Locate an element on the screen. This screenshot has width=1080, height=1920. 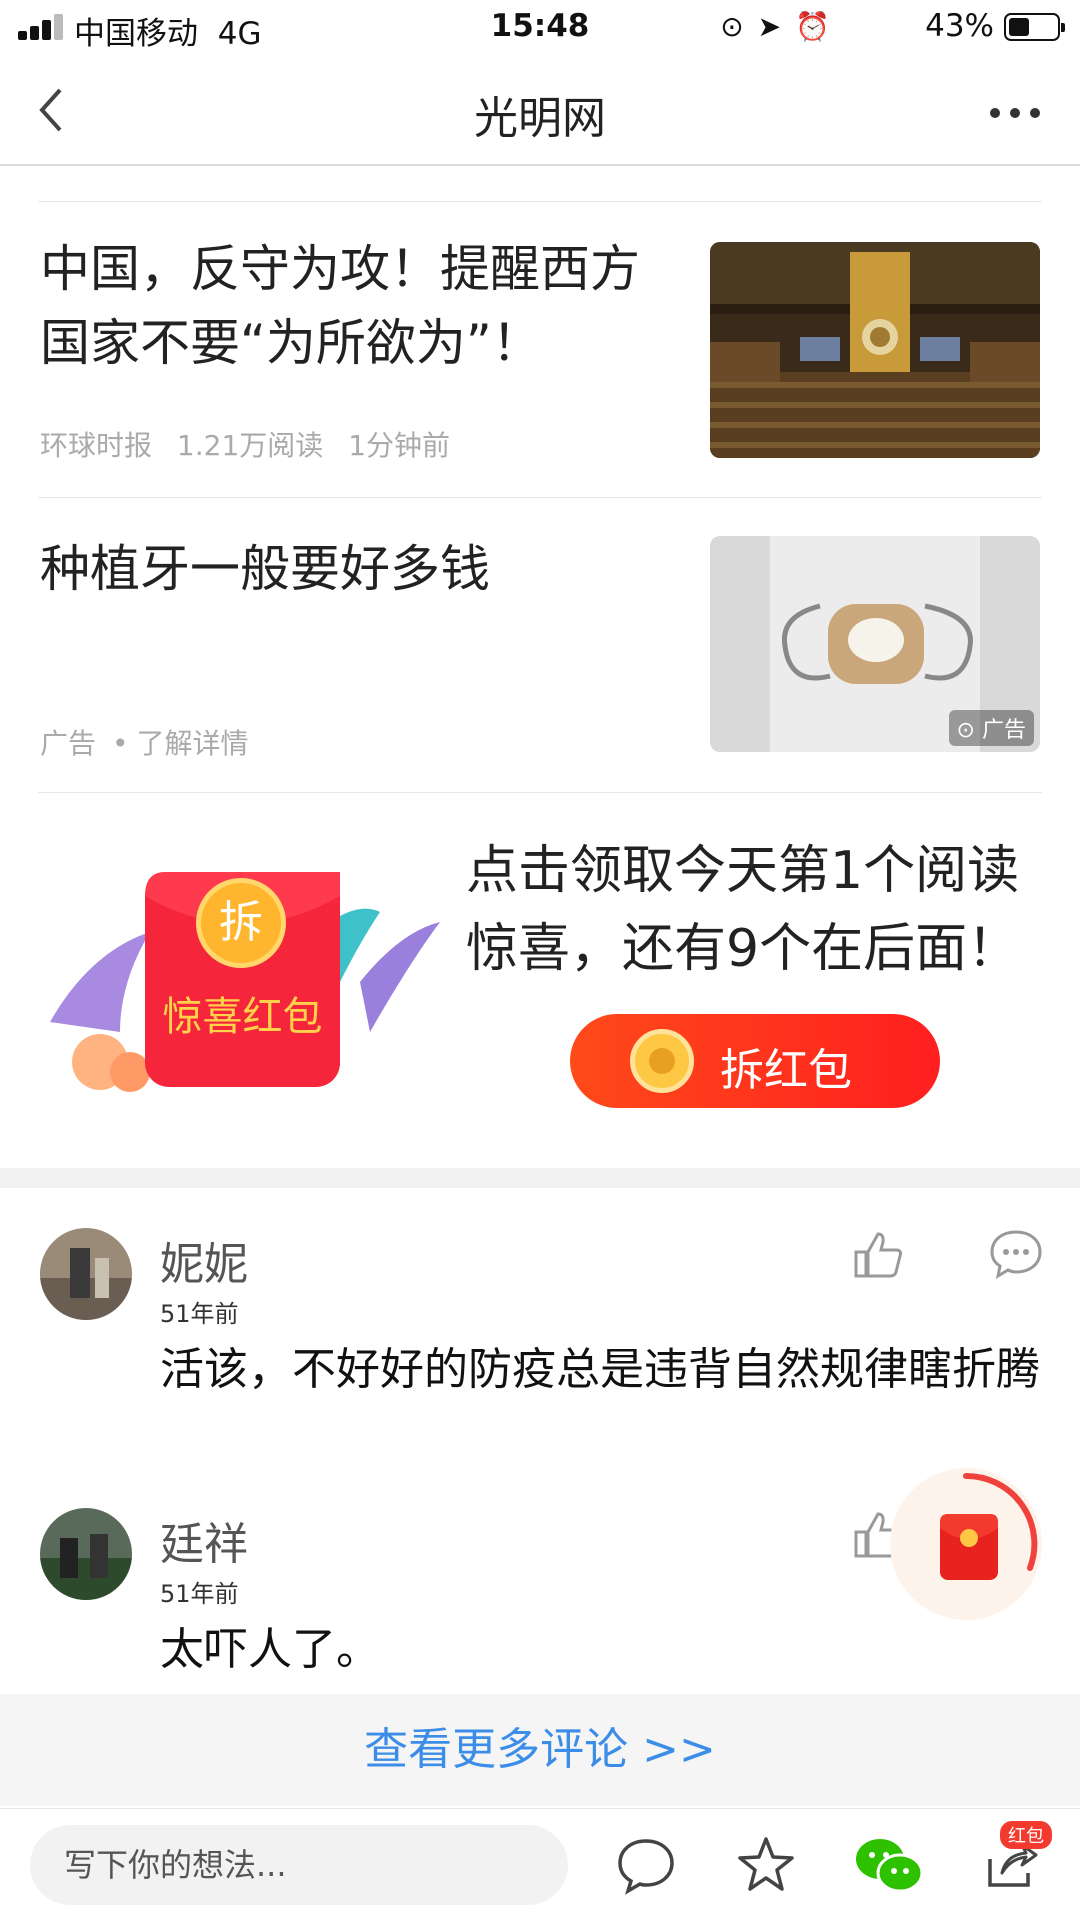
share-badge: 红包 is located at coordinates (1026, 1835).